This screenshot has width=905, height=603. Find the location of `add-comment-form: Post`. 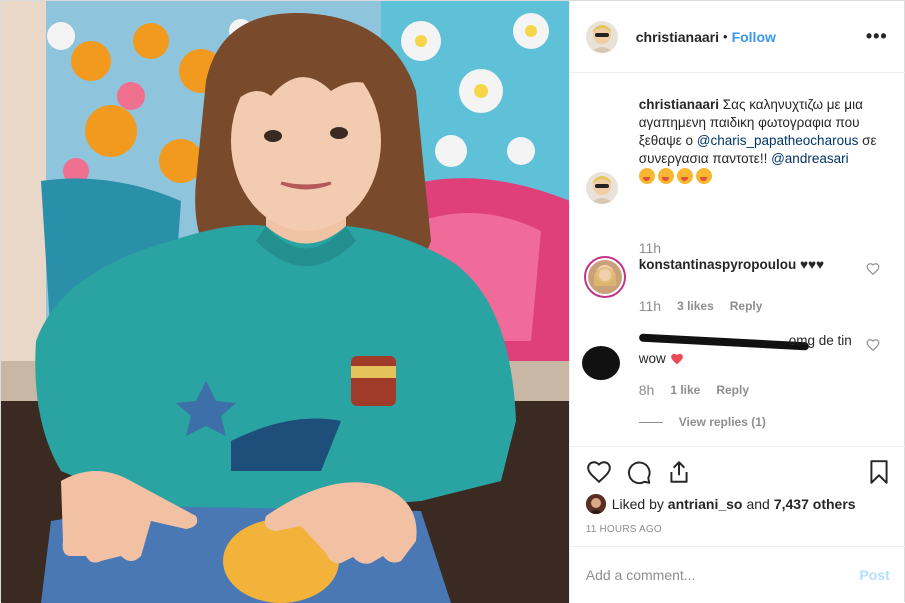

add-comment-form: Post is located at coordinates (737, 574).